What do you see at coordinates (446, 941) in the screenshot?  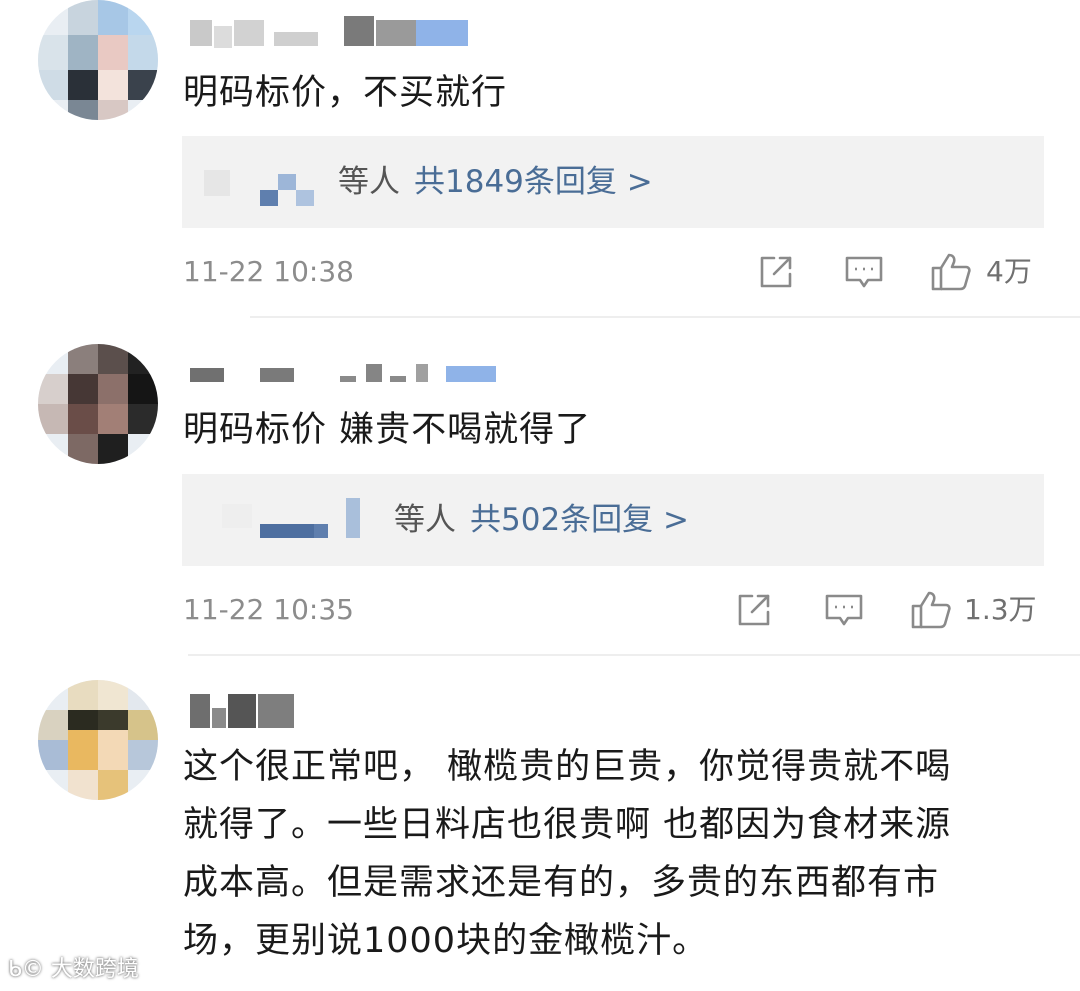 I see `comment-text-line-4: 场，更别说1000块的金橄榄汁。` at bounding box center [446, 941].